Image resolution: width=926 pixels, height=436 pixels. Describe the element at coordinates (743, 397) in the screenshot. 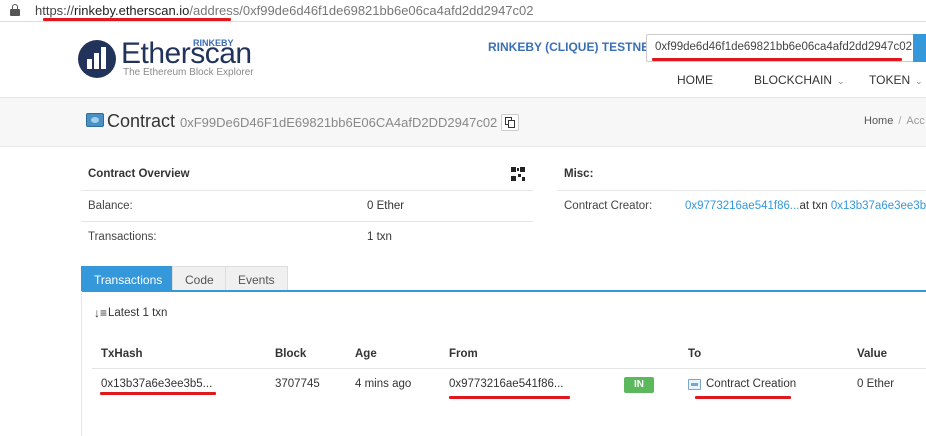

I see `annotation-underline-to` at that location.